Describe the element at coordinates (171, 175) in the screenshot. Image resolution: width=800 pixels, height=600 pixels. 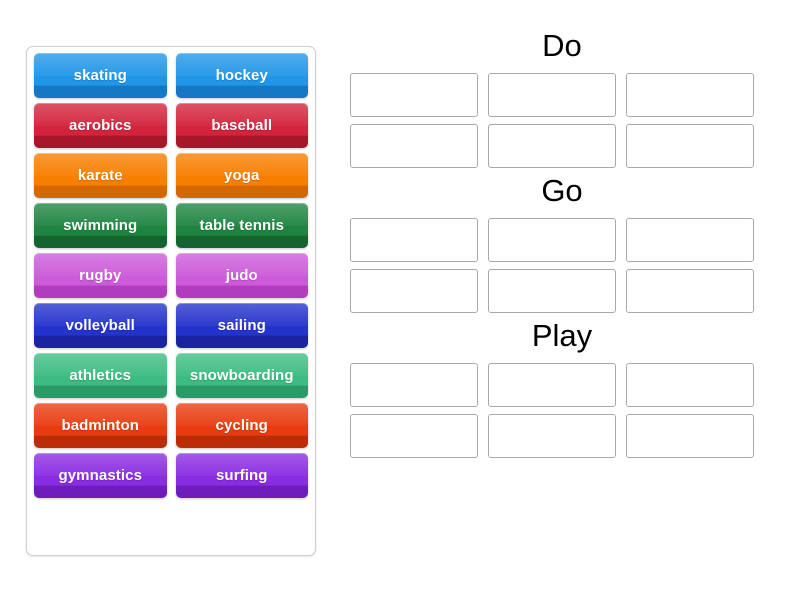
I see `tile-row: karate yoga` at that location.